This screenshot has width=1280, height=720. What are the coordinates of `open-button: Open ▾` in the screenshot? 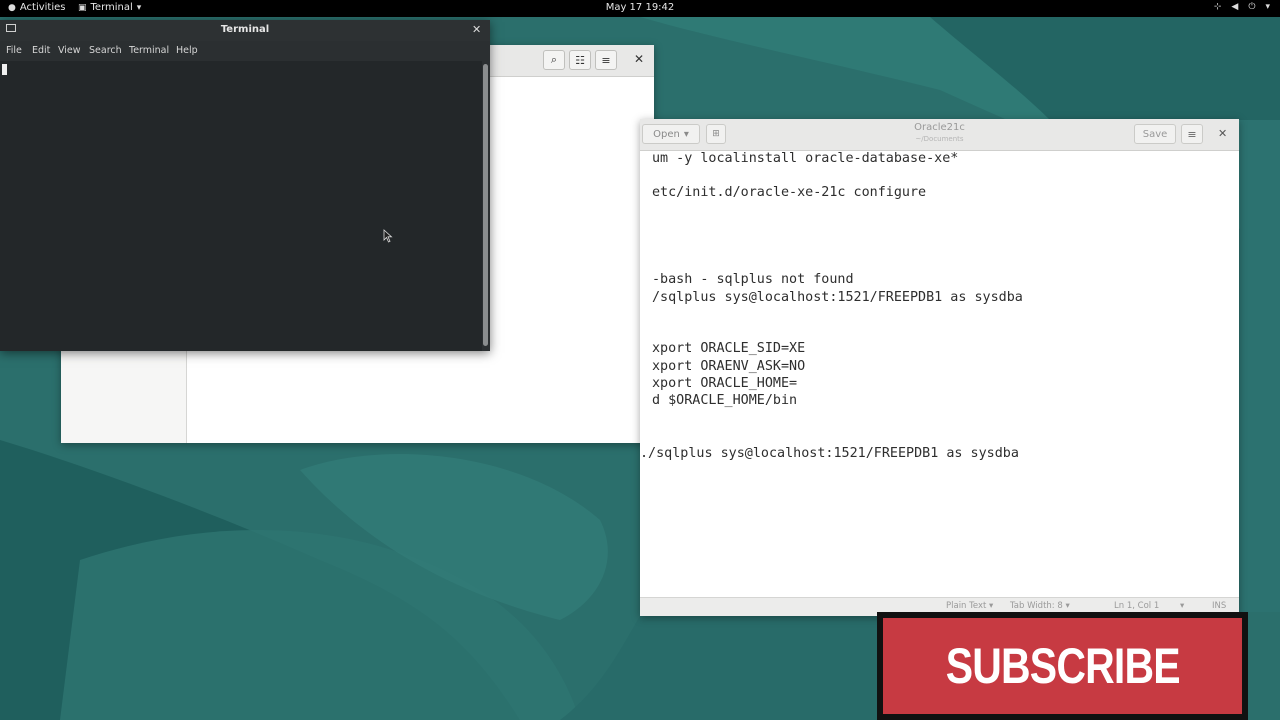 It's located at (671, 134).